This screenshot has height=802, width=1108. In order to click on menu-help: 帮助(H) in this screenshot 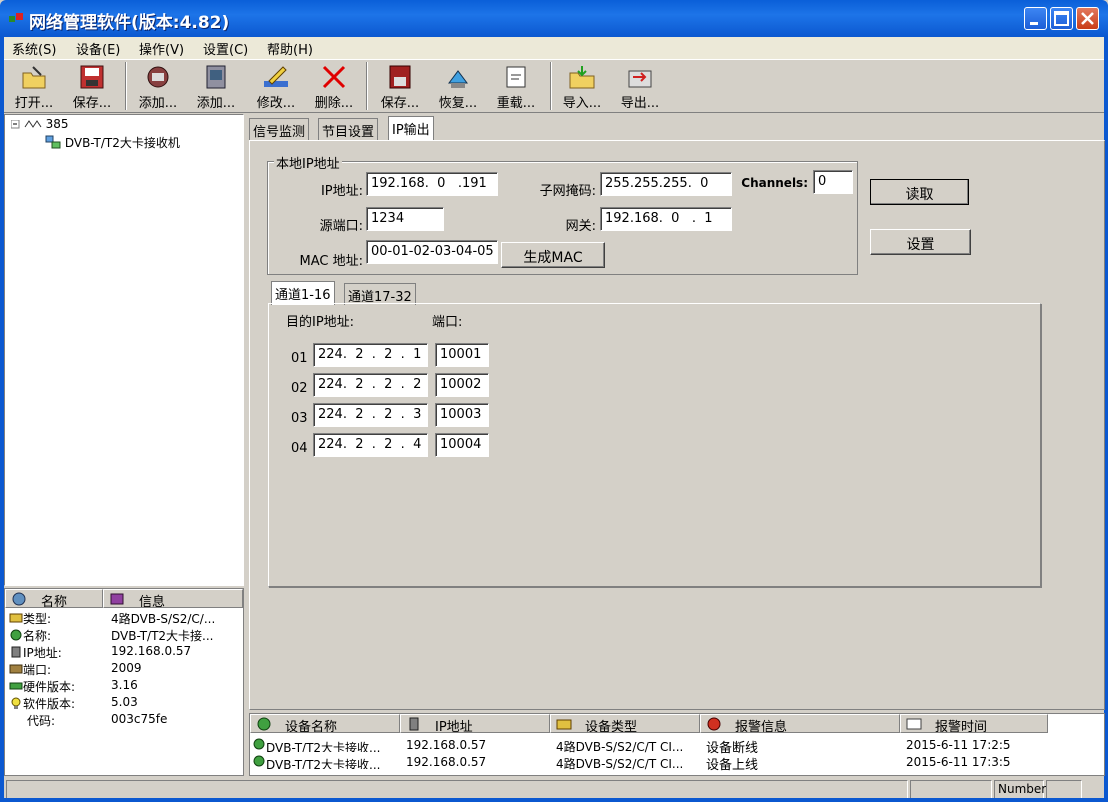, I will do `click(290, 48)`.